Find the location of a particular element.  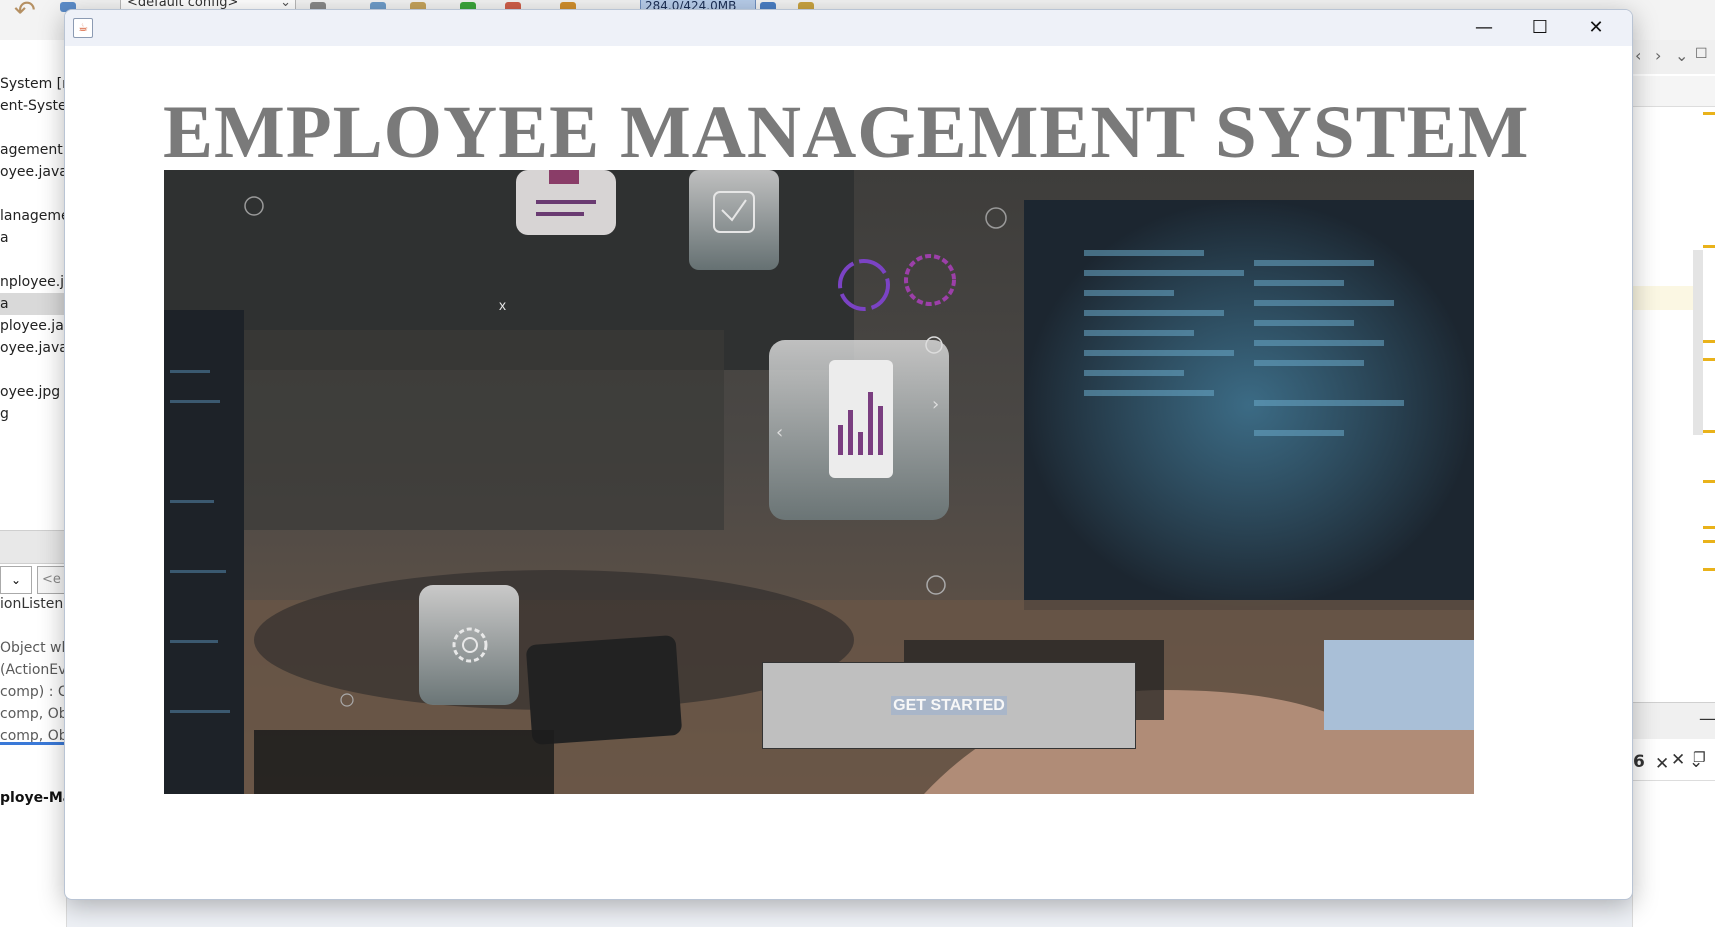

close-button: ✕ is located at coordinates (1596, 28).